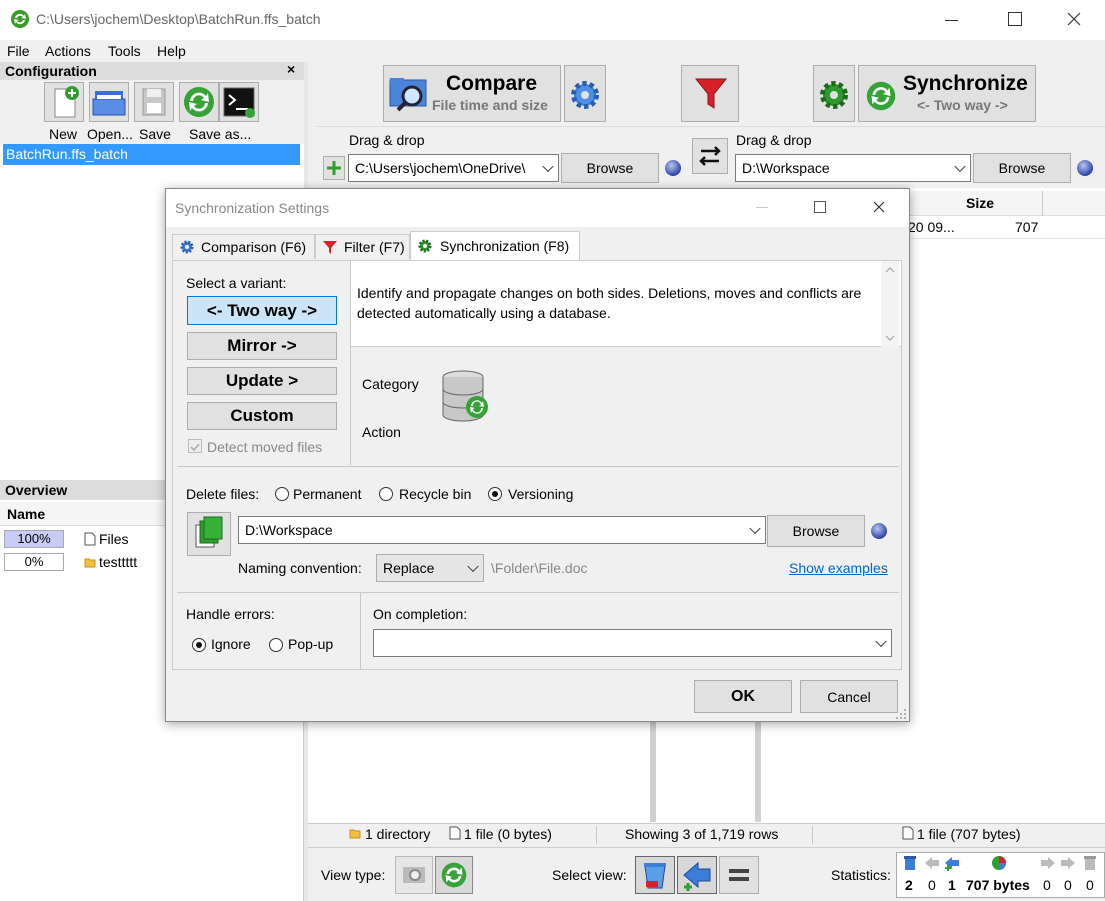 Image resolution: width=1105 pixels, height=901 pixels. I want to click on equal-icon, so click(739, 875).